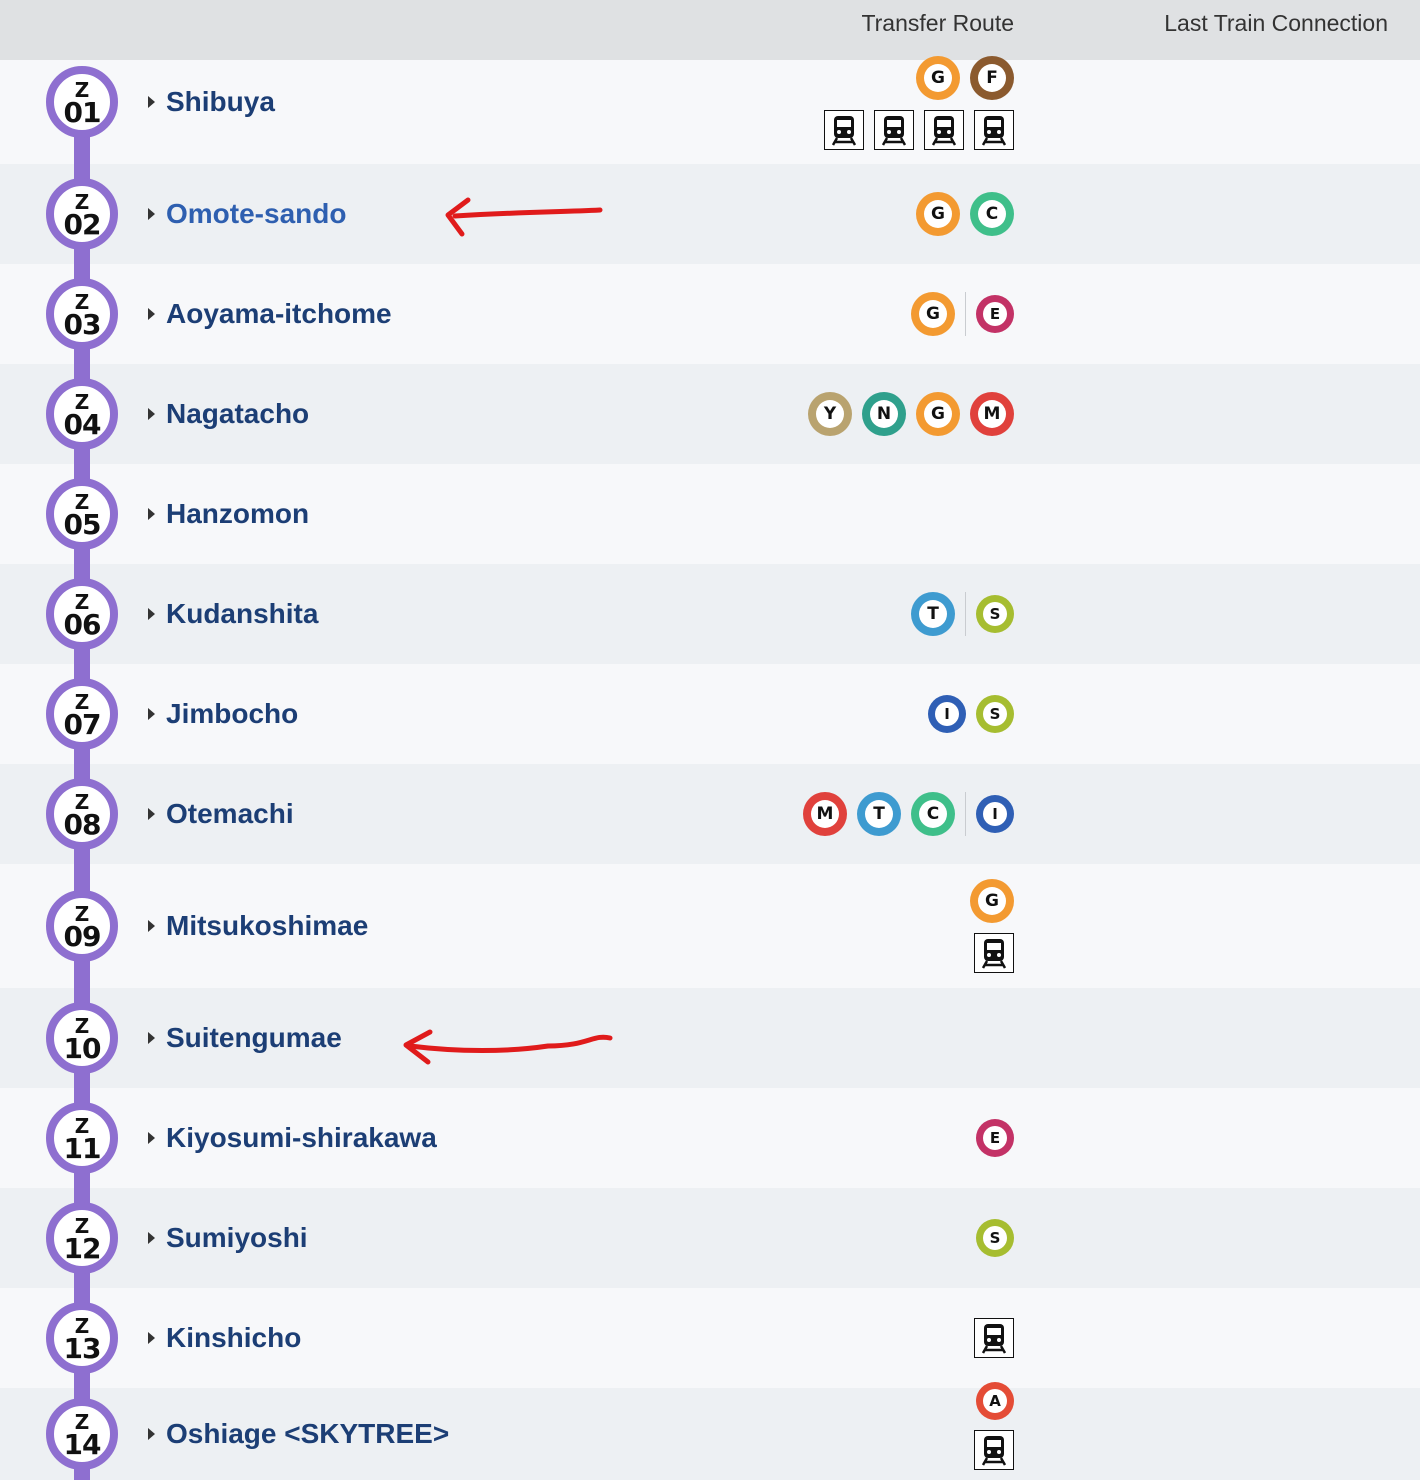 The height and width of the screenshot is (1480, 1420). What do you see at coordinates (971, 714) in the screenshot?
I see `transfer-route: IS` at bounding box center [971, 714].